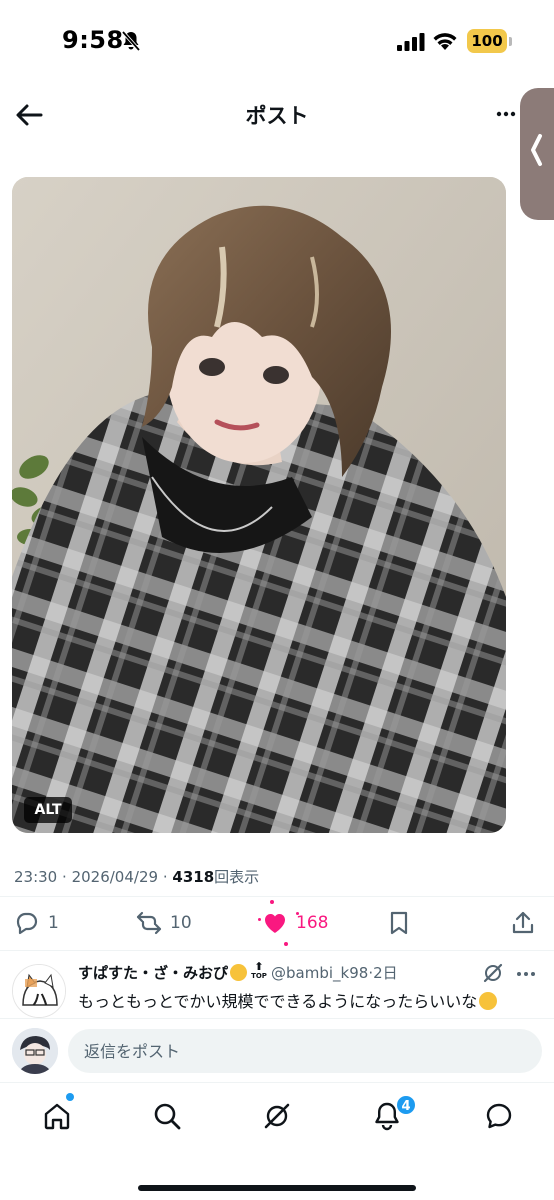 The image size is (554, 1200). Describe the element at coordinates (275, 923) in the screenshot. I see `heart-icon` at that location.